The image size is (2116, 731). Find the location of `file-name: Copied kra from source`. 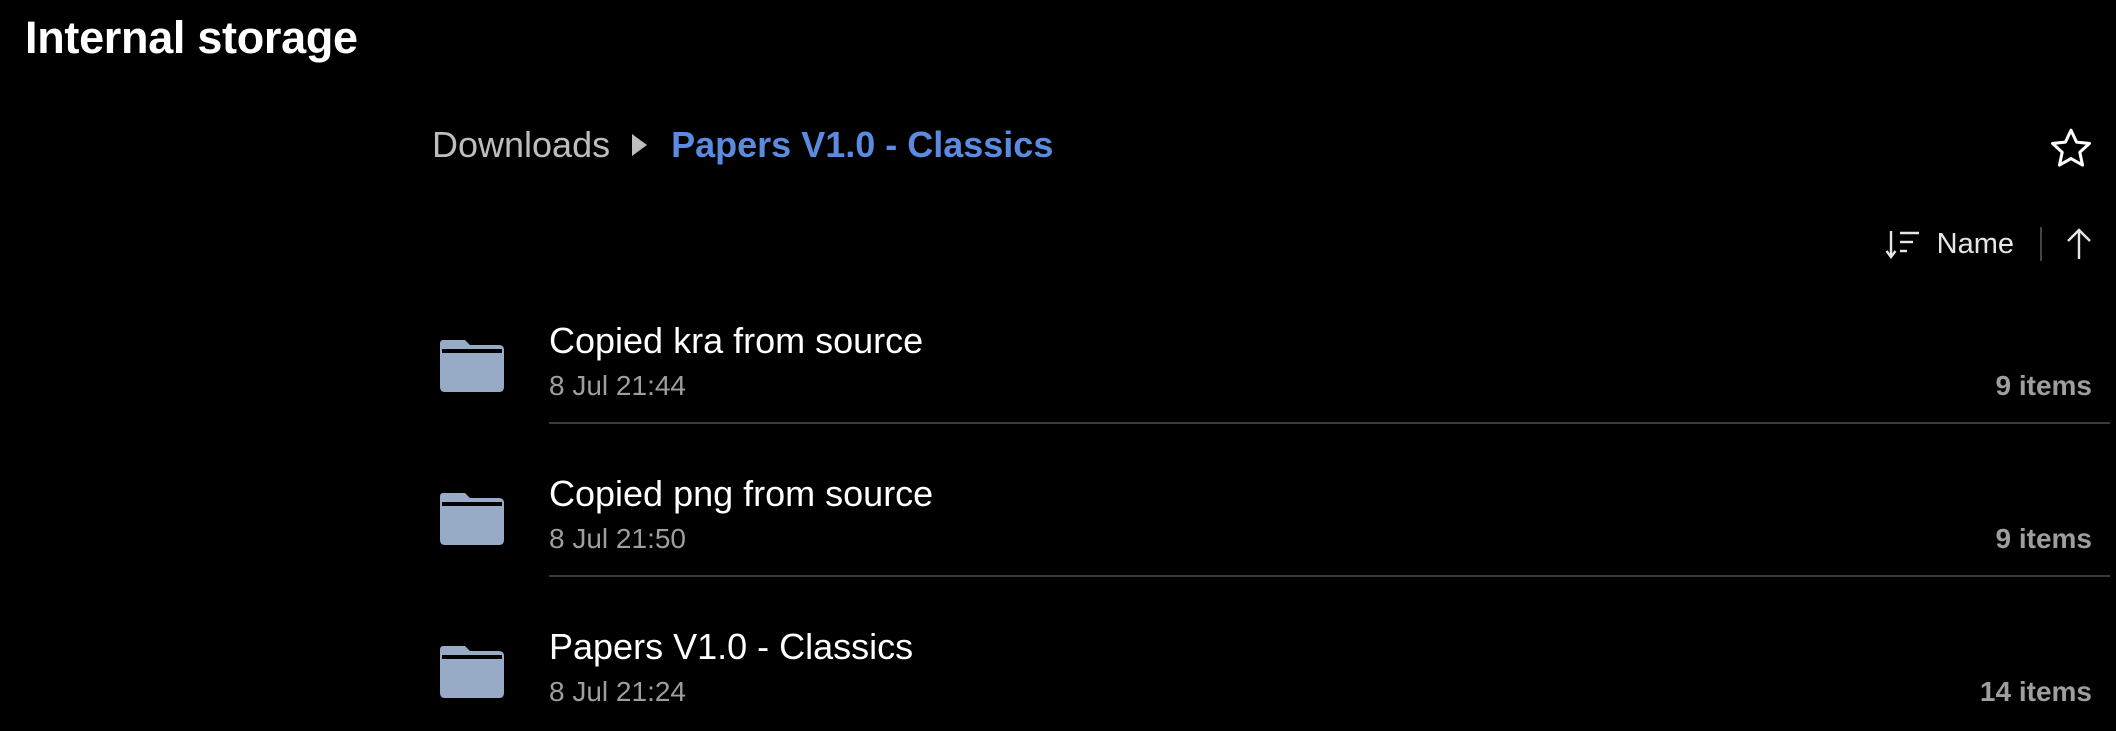

file-name: Copied kra from source is located at coordinates (736, 340).